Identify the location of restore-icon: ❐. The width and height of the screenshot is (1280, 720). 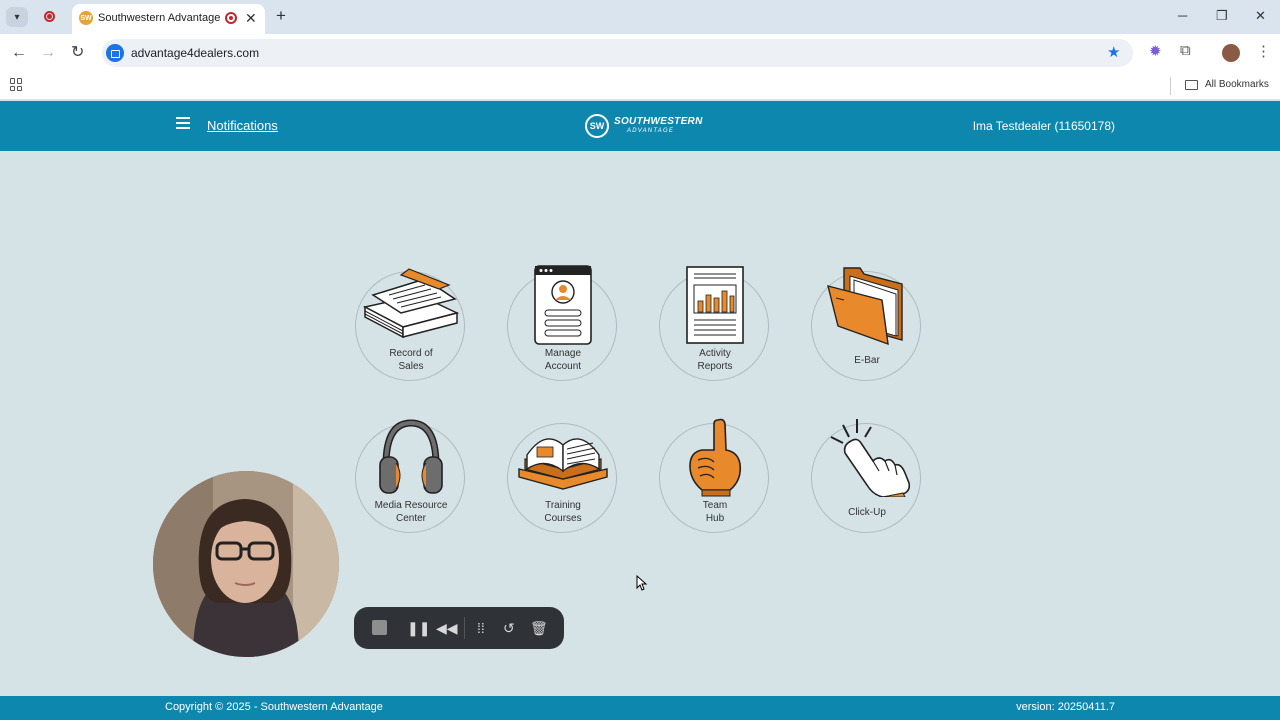
(1222, 16).